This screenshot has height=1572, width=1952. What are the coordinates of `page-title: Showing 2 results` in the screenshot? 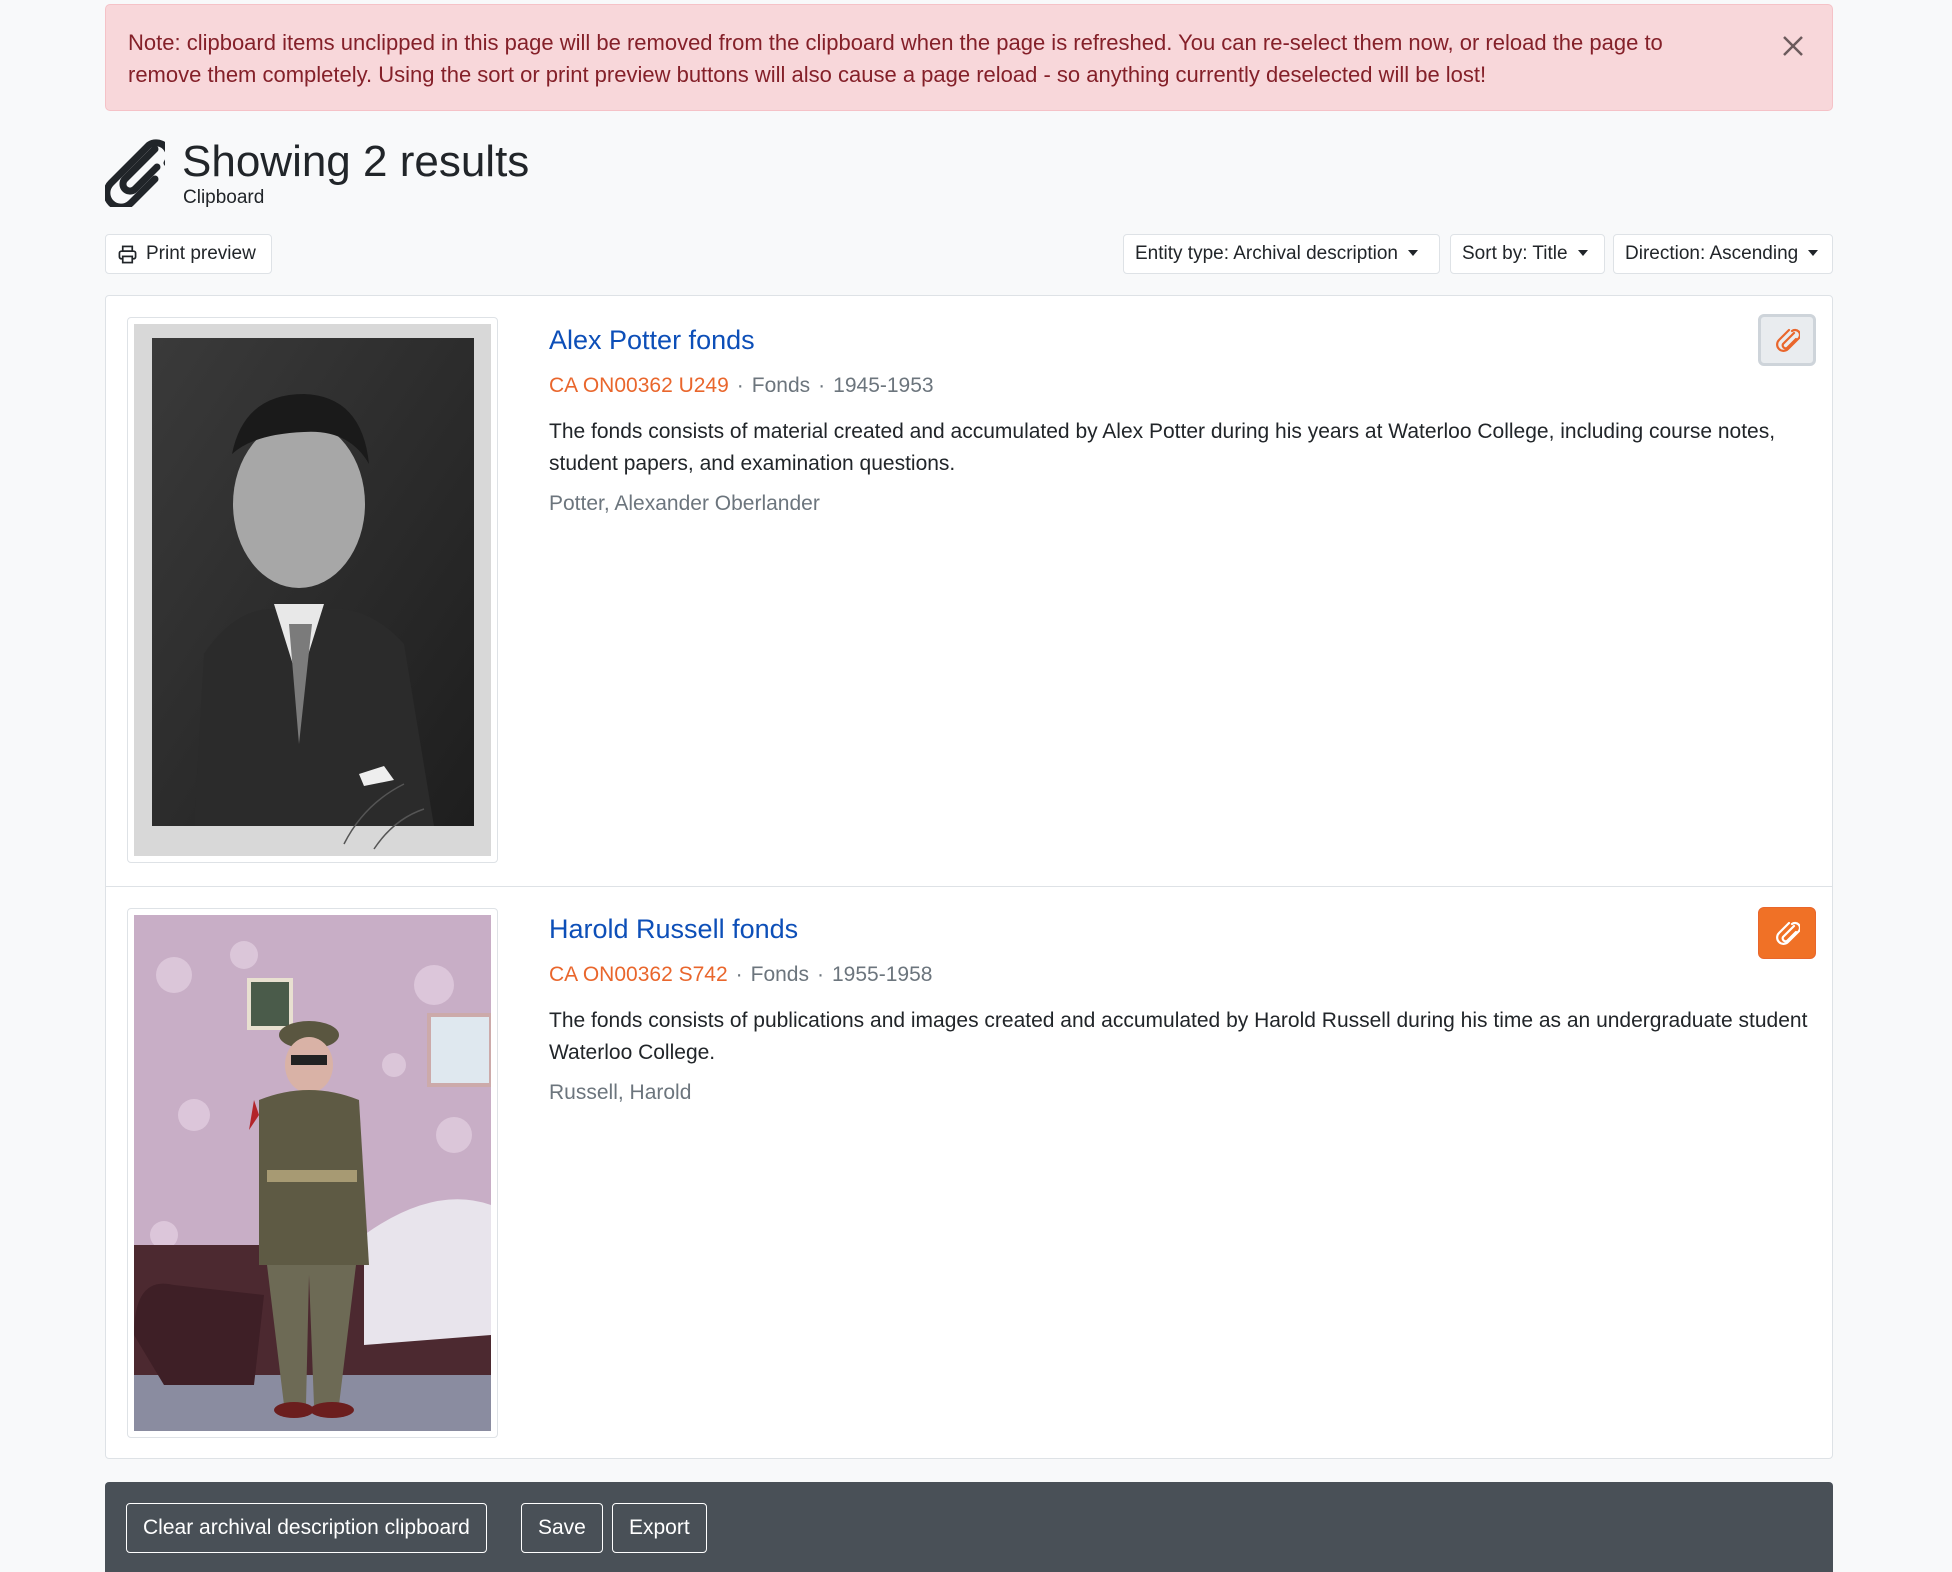 It's located at (356, 161).